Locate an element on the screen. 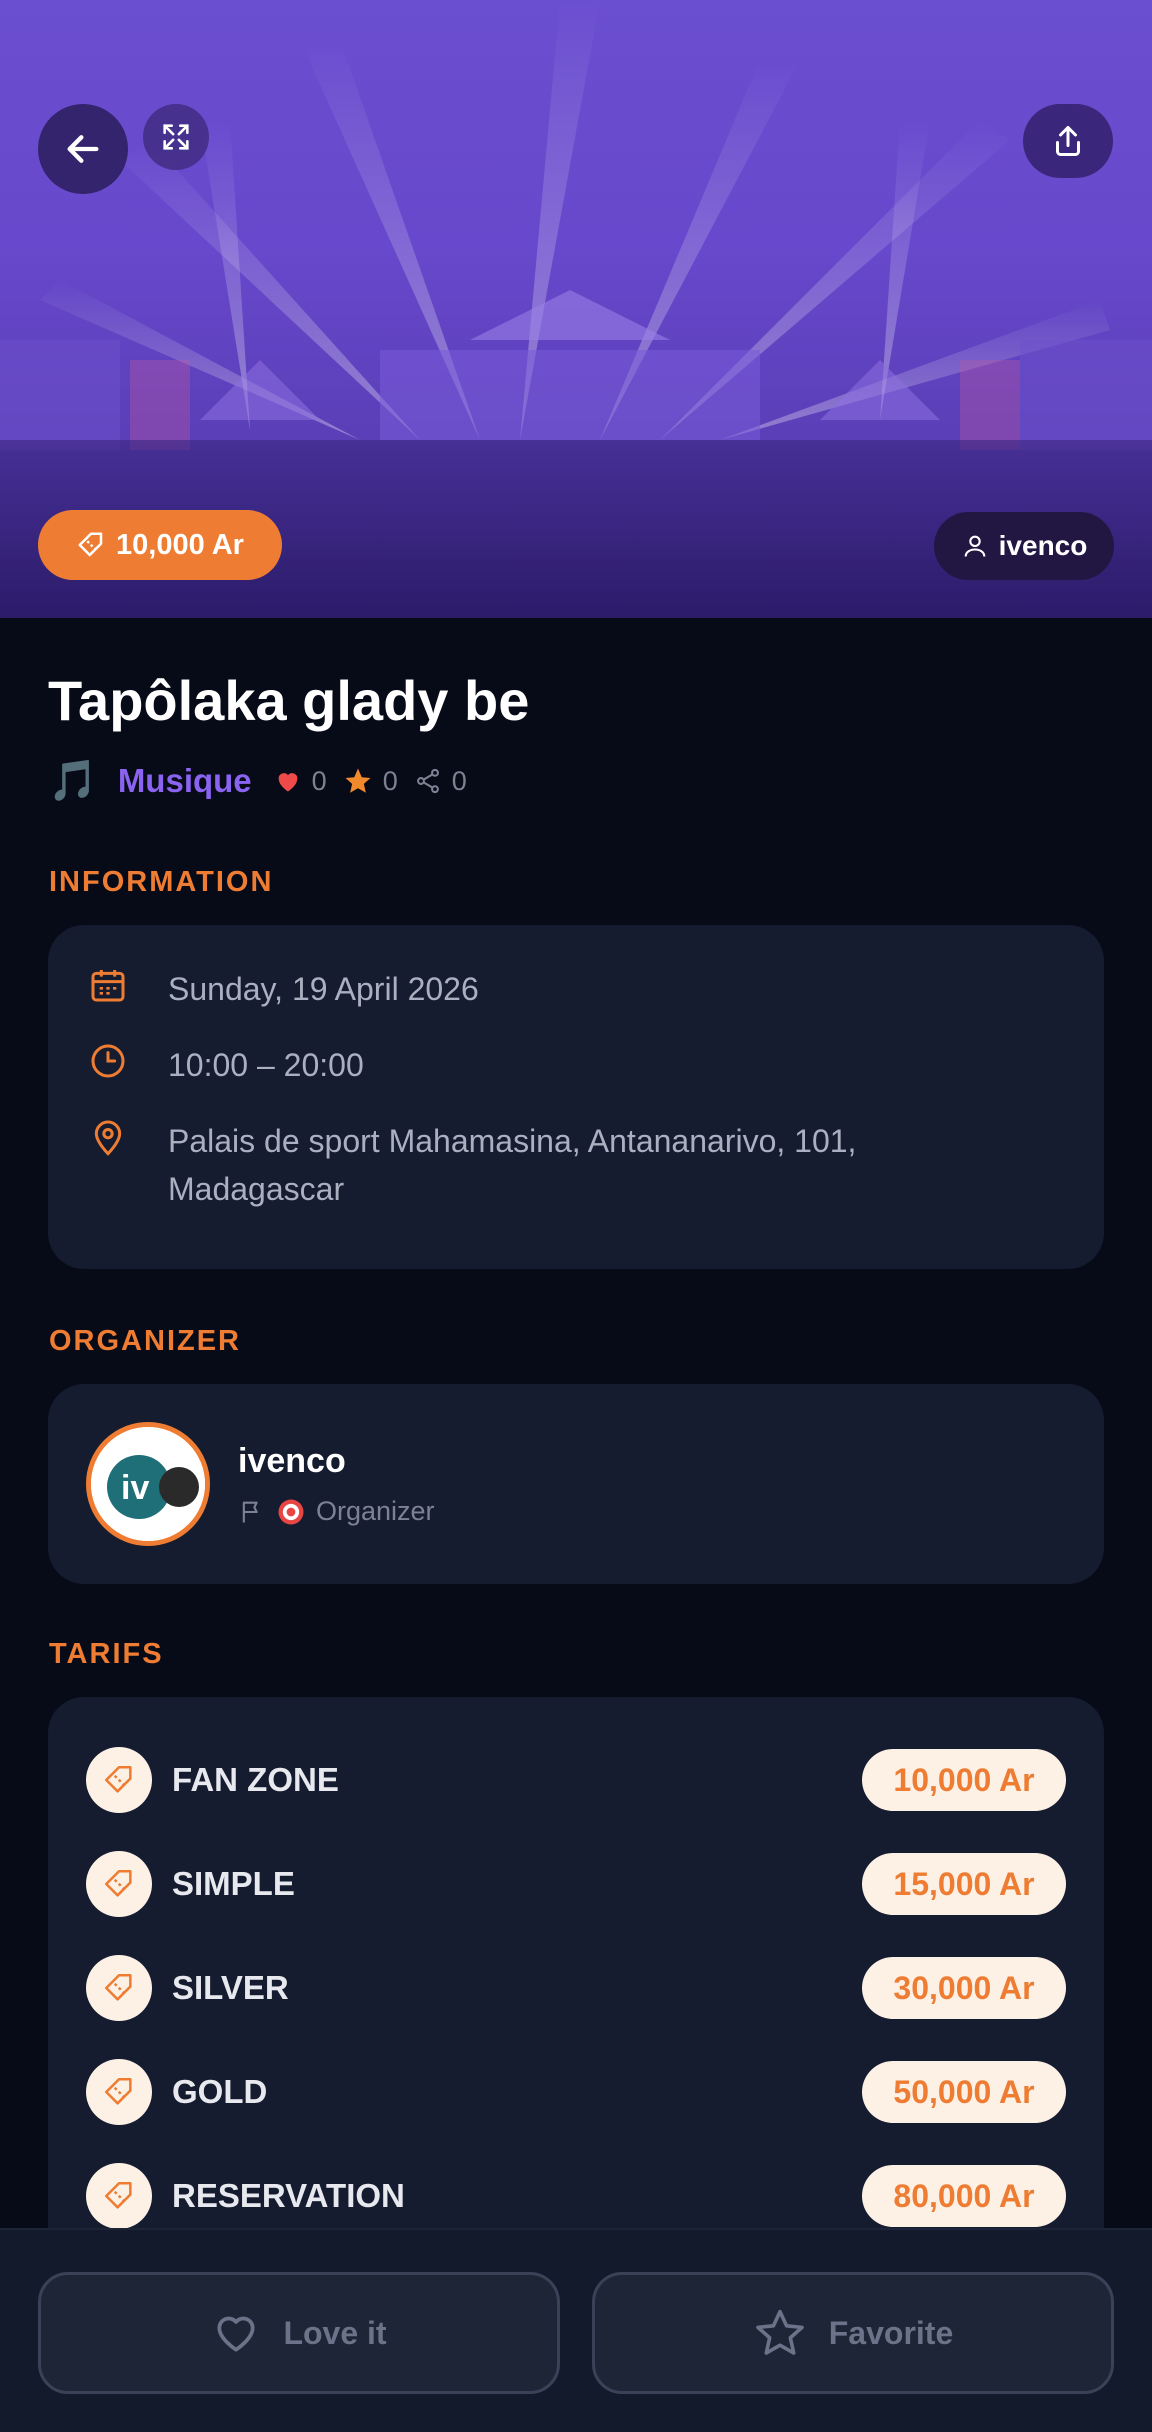 This screenshot has height=2432, width=1152. likes-value: 0 is located at coordinates (319, 780).